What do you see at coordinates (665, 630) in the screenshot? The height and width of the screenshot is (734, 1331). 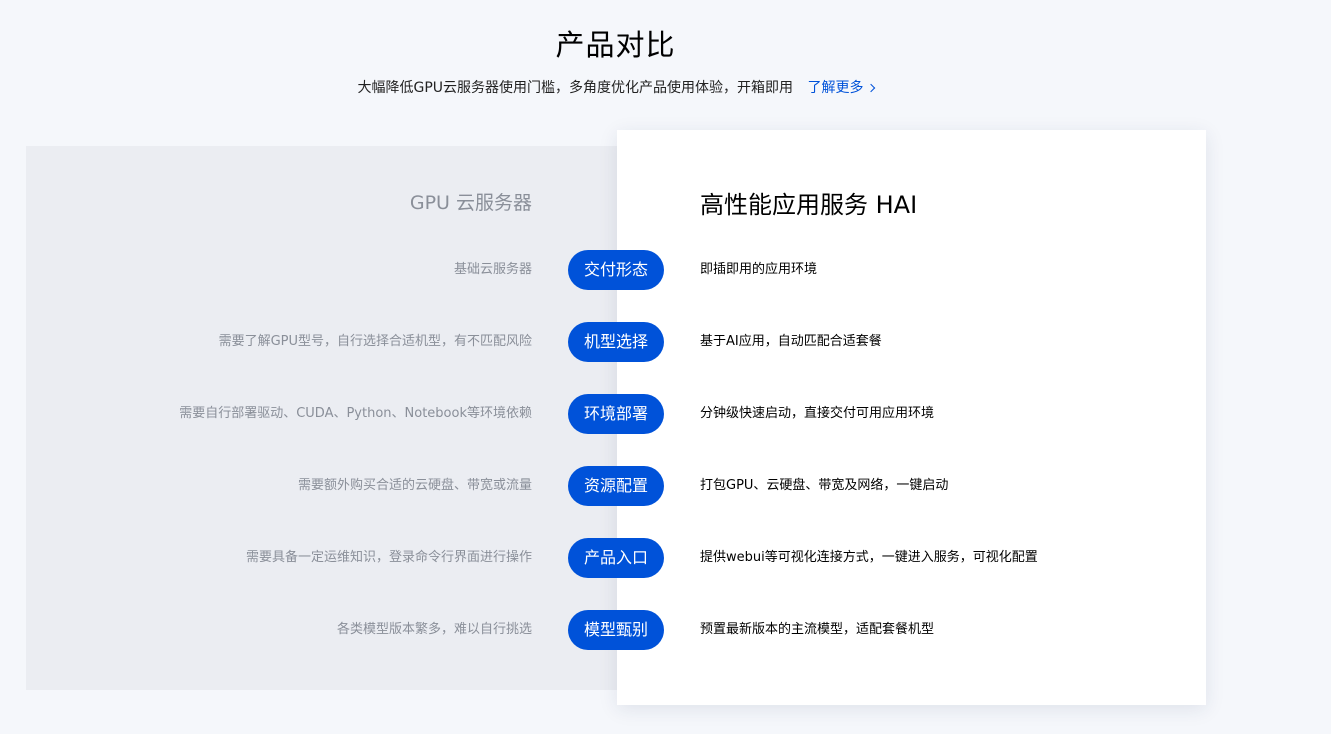 I see `comparison-row: 各类模型版本繁多，难以自行挑选 模型甄别 预置最新版本的主流模型，适配套餐机型` at bounding box center [665, 630].